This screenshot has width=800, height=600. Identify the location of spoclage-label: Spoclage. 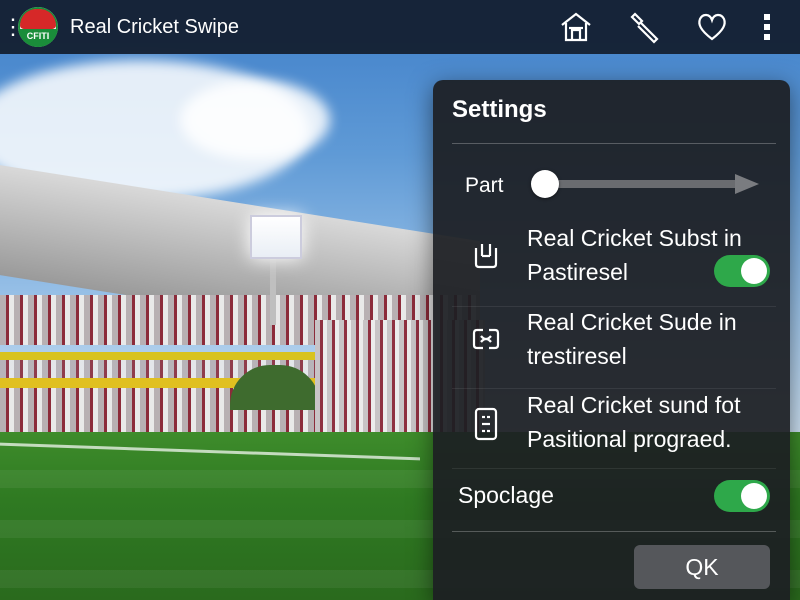
(506, 495).